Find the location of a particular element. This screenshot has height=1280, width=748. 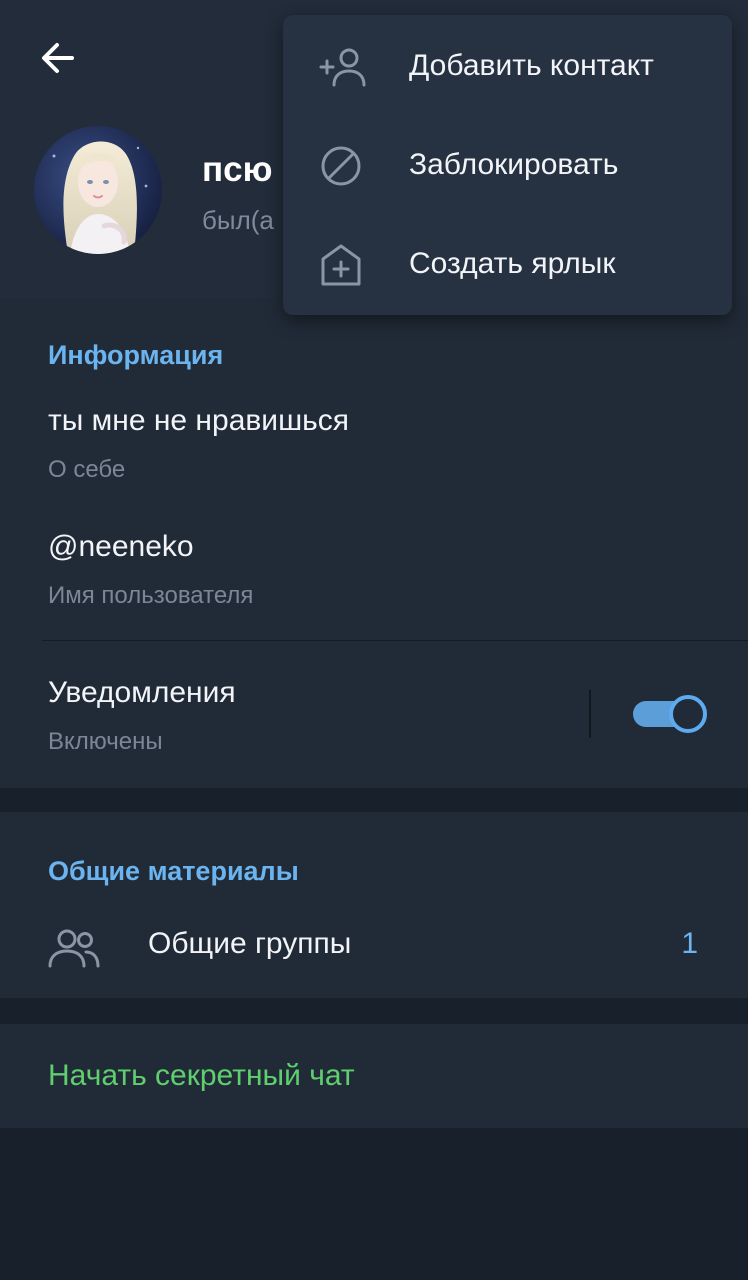

username-caption: Имя пользователя is located at coordinates (151, 595).